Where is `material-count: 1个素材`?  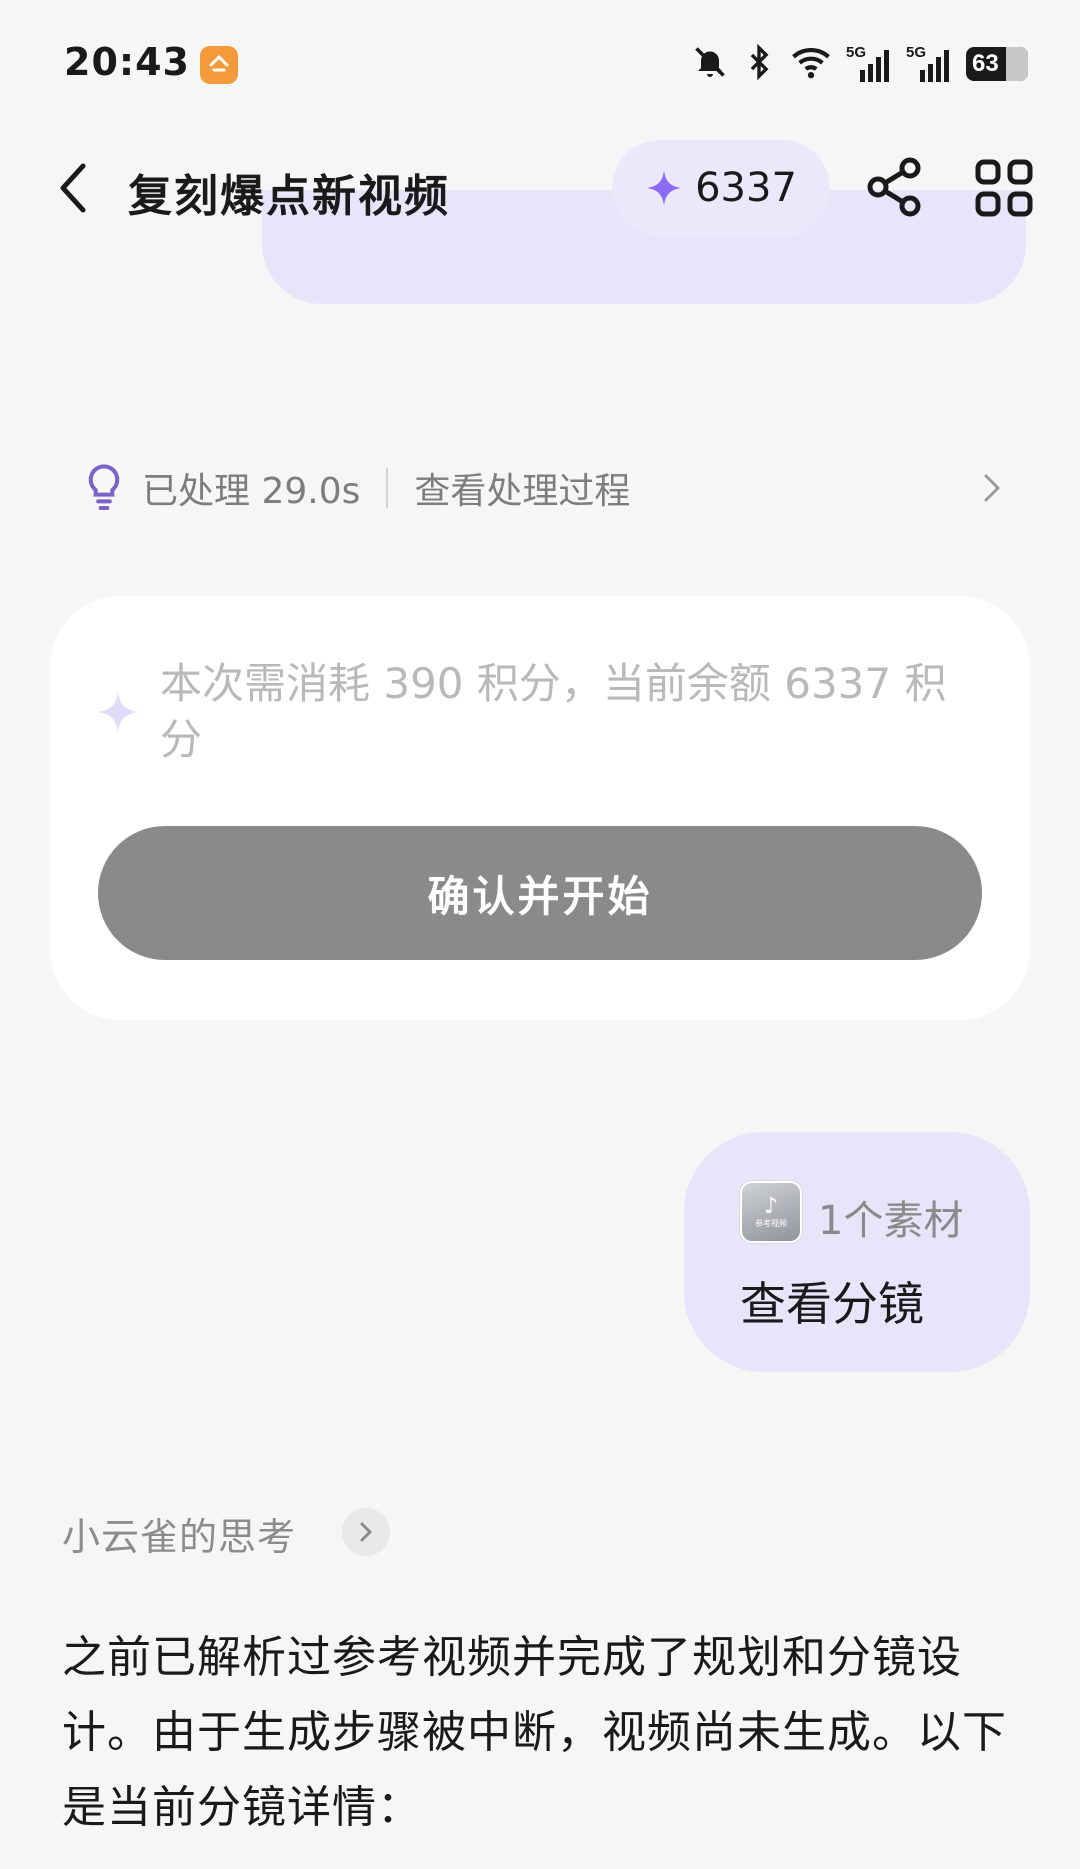 material-count: 1个素材 is located at coordinates (891, 1221).